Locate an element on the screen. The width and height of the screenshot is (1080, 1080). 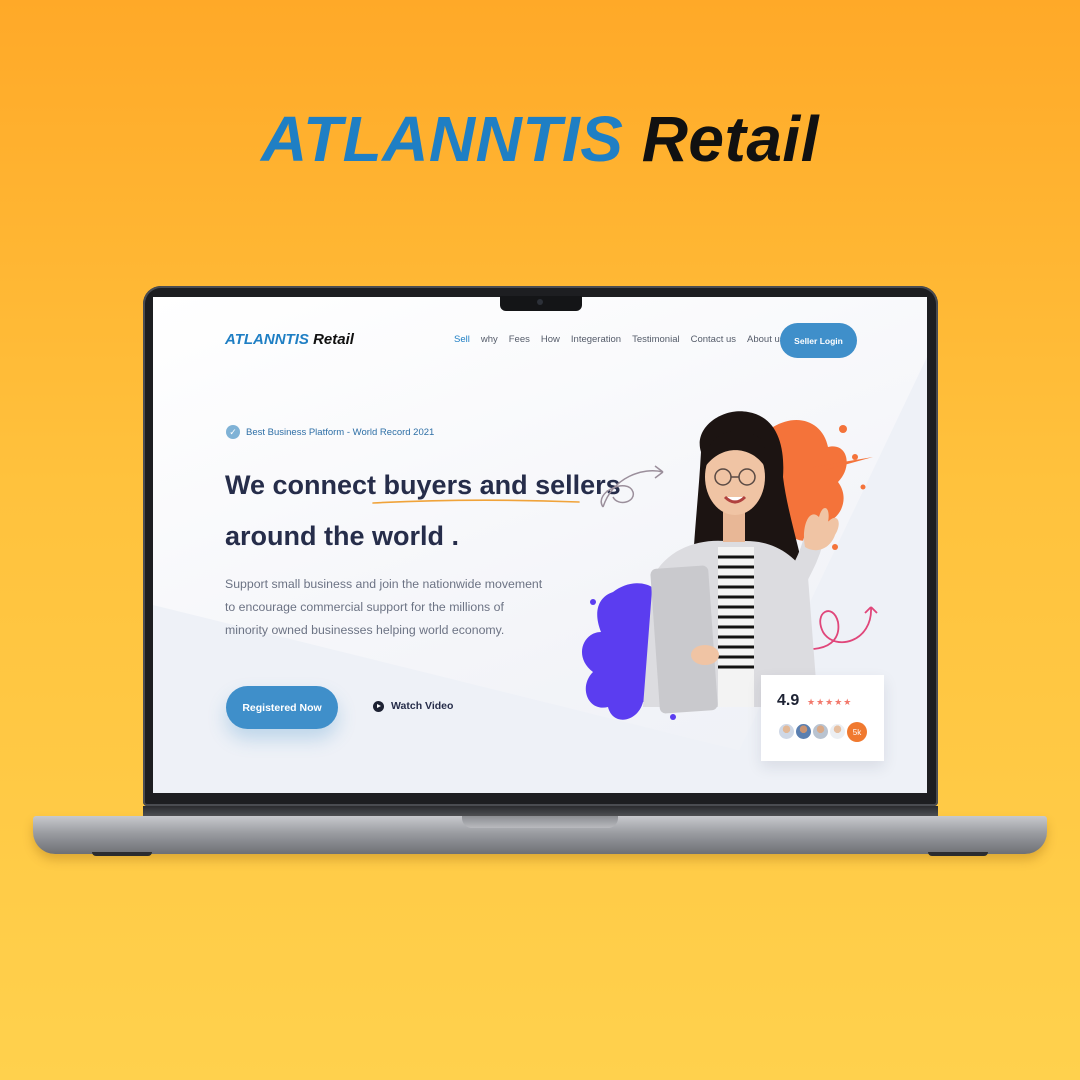
promo-title-suffix: Retail is located at coordinates (730, 139).